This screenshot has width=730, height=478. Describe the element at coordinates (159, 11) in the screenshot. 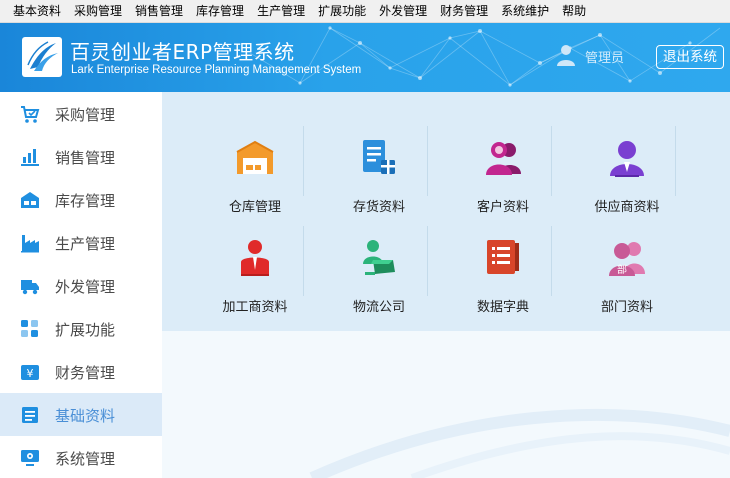

I see `menu-sales: 销售管理` at that location.